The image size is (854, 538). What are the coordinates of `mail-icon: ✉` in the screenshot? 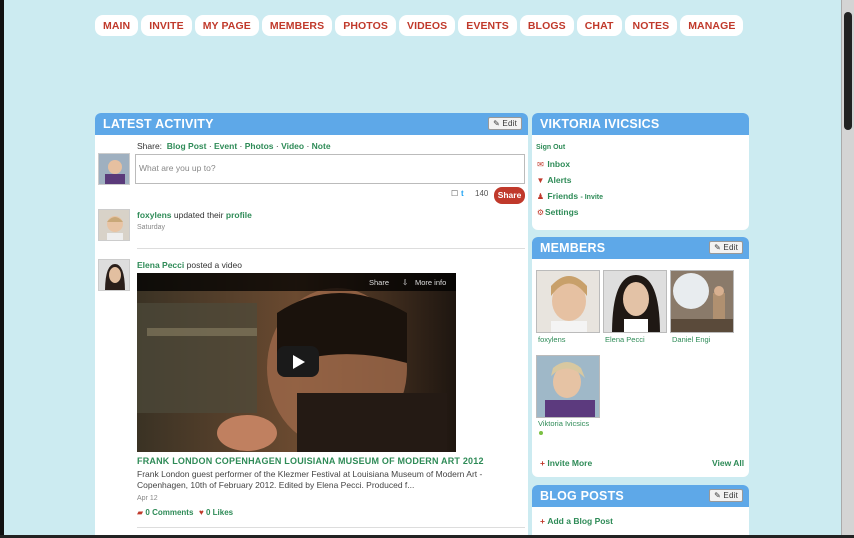 It's located at (540, 164).